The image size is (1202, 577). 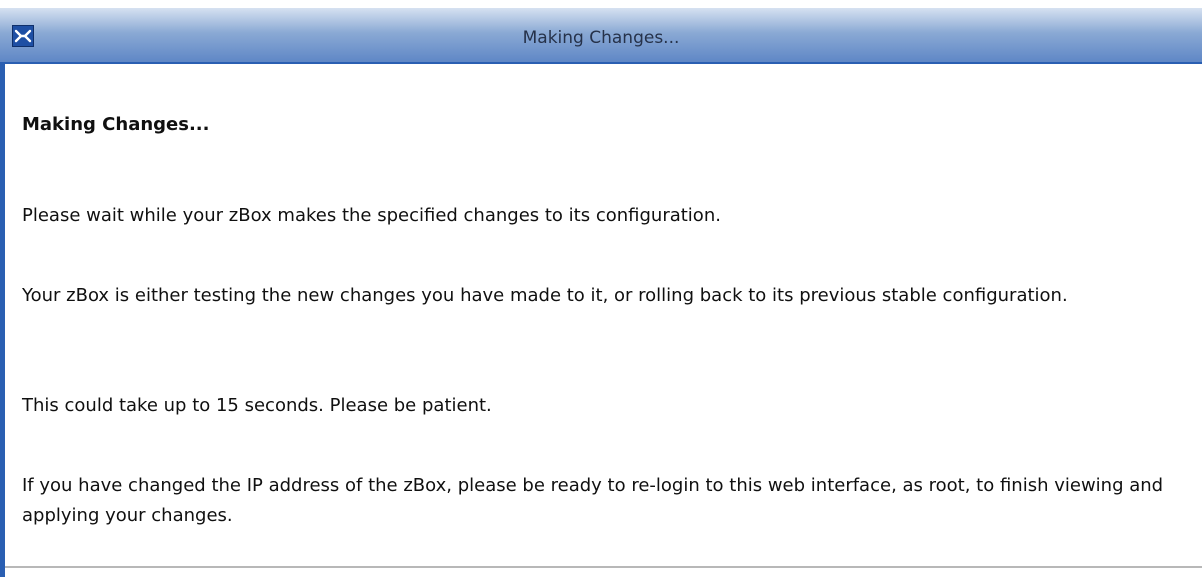 I want to click on bottom-divider, so click(x=603, y=567).